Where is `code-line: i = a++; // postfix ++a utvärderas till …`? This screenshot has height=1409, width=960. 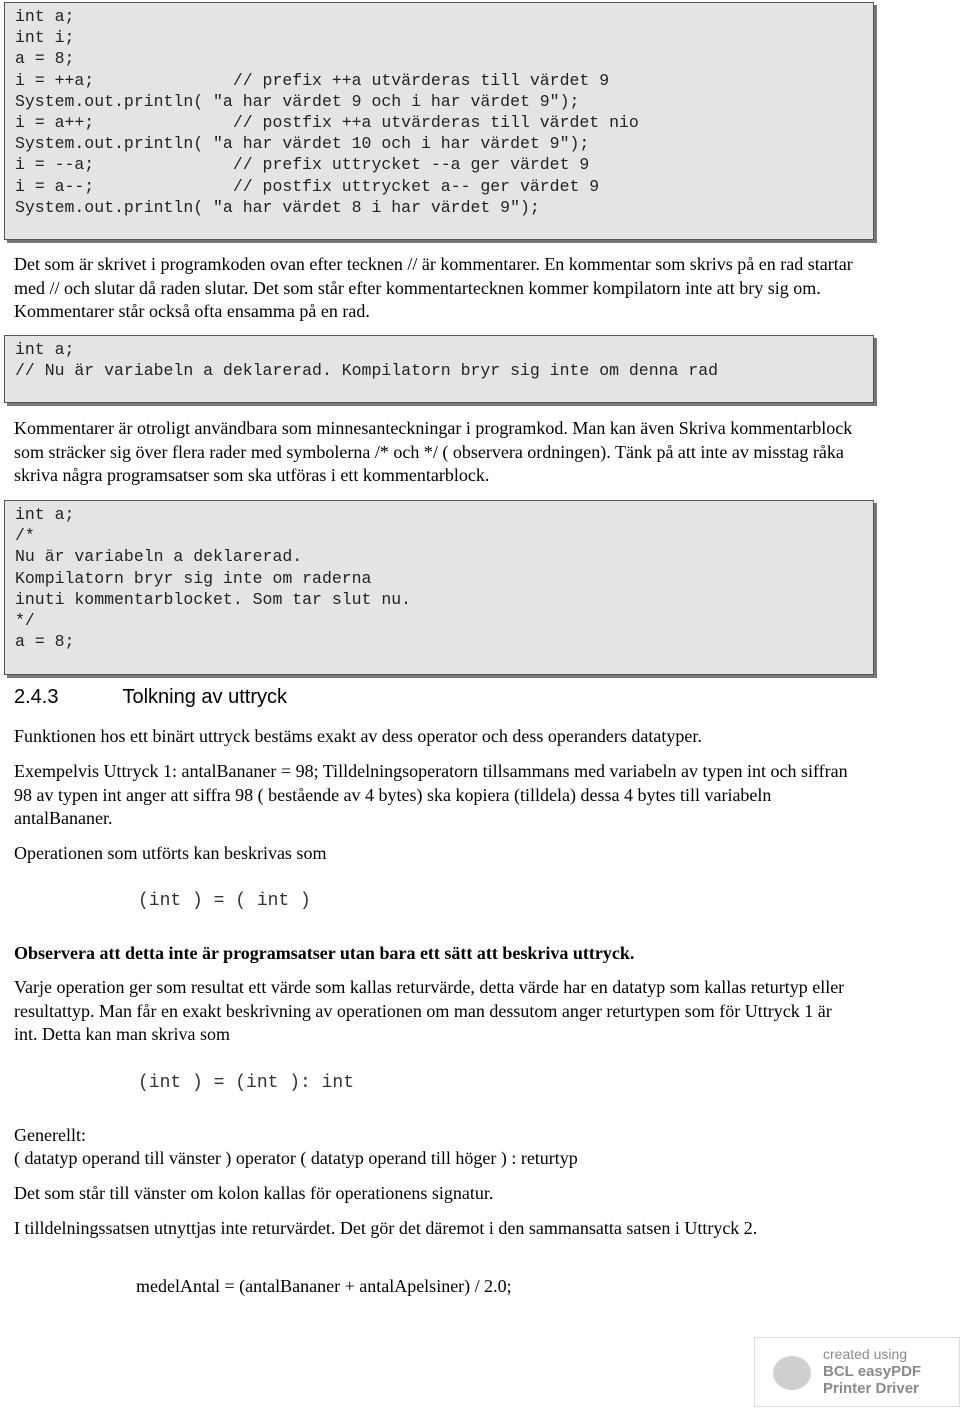 code-line: i = a++; // postfix ++a utvärderas till … is located at coordinates (327, 123).